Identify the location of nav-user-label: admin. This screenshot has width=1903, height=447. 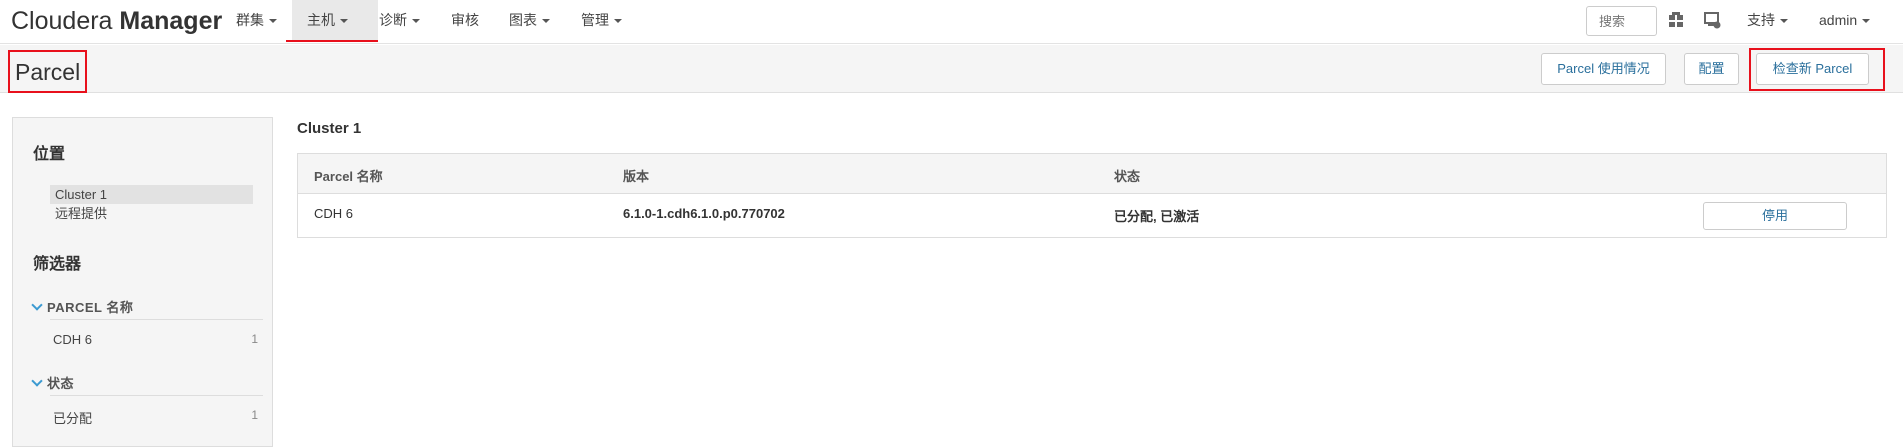
(1838, 20).